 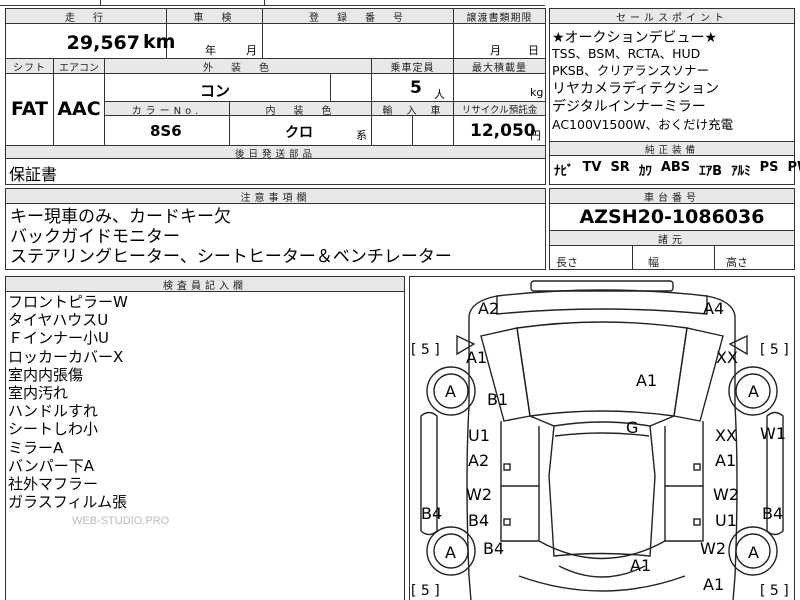 I want to click on mark-r-rear-door-upper: W2, so click(x=726, y=494).